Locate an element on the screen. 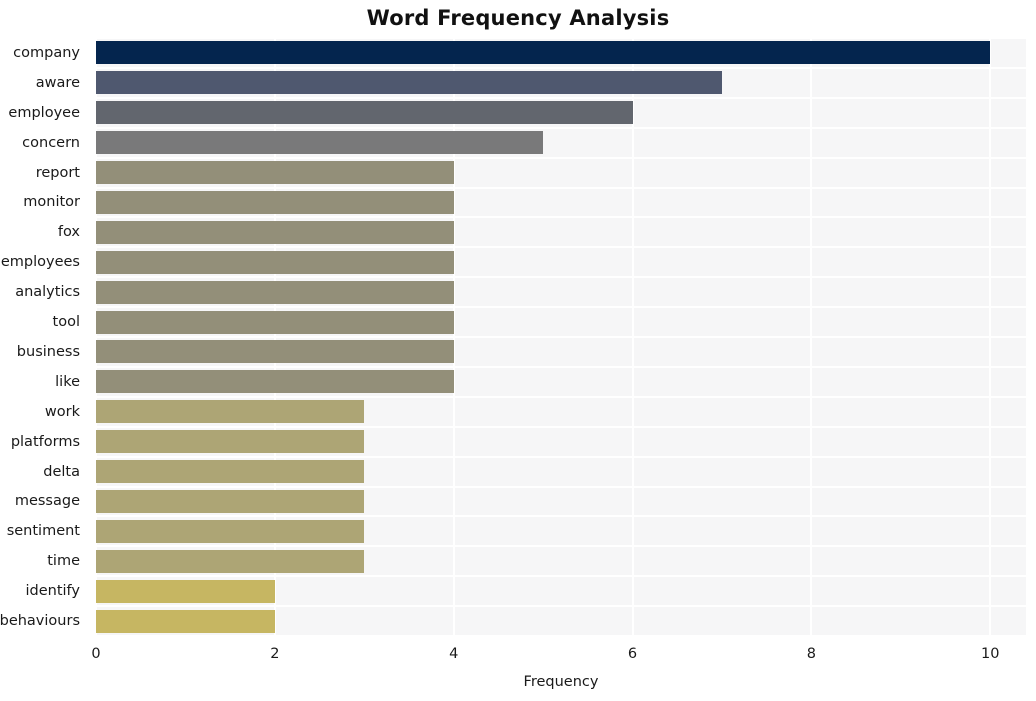 The width and height of the screenshot is (1036, 701). y-axis-tick-label: delta is located at coordinates (61, 471).